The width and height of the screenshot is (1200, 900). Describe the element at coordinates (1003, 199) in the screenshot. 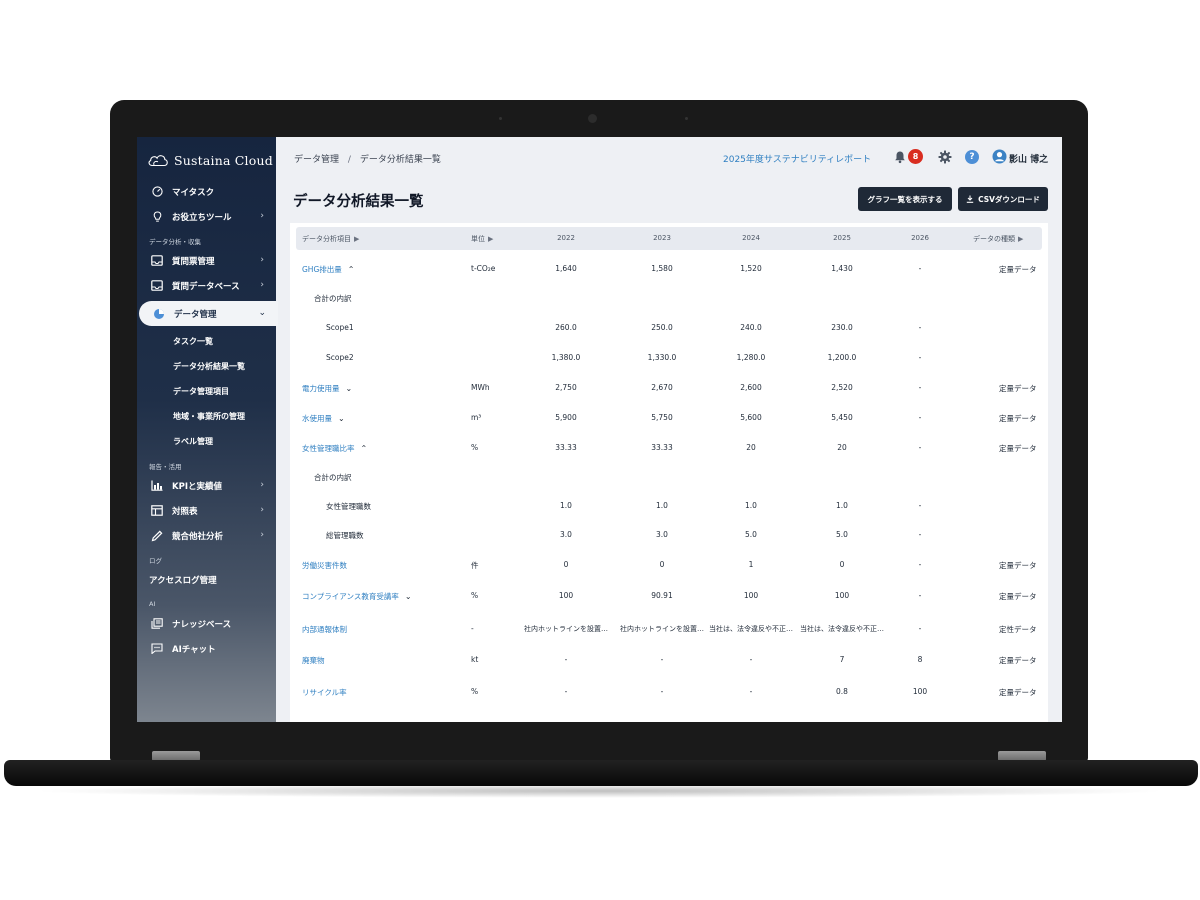

I see `csv-download-button: CSVダウンロード` at that location.